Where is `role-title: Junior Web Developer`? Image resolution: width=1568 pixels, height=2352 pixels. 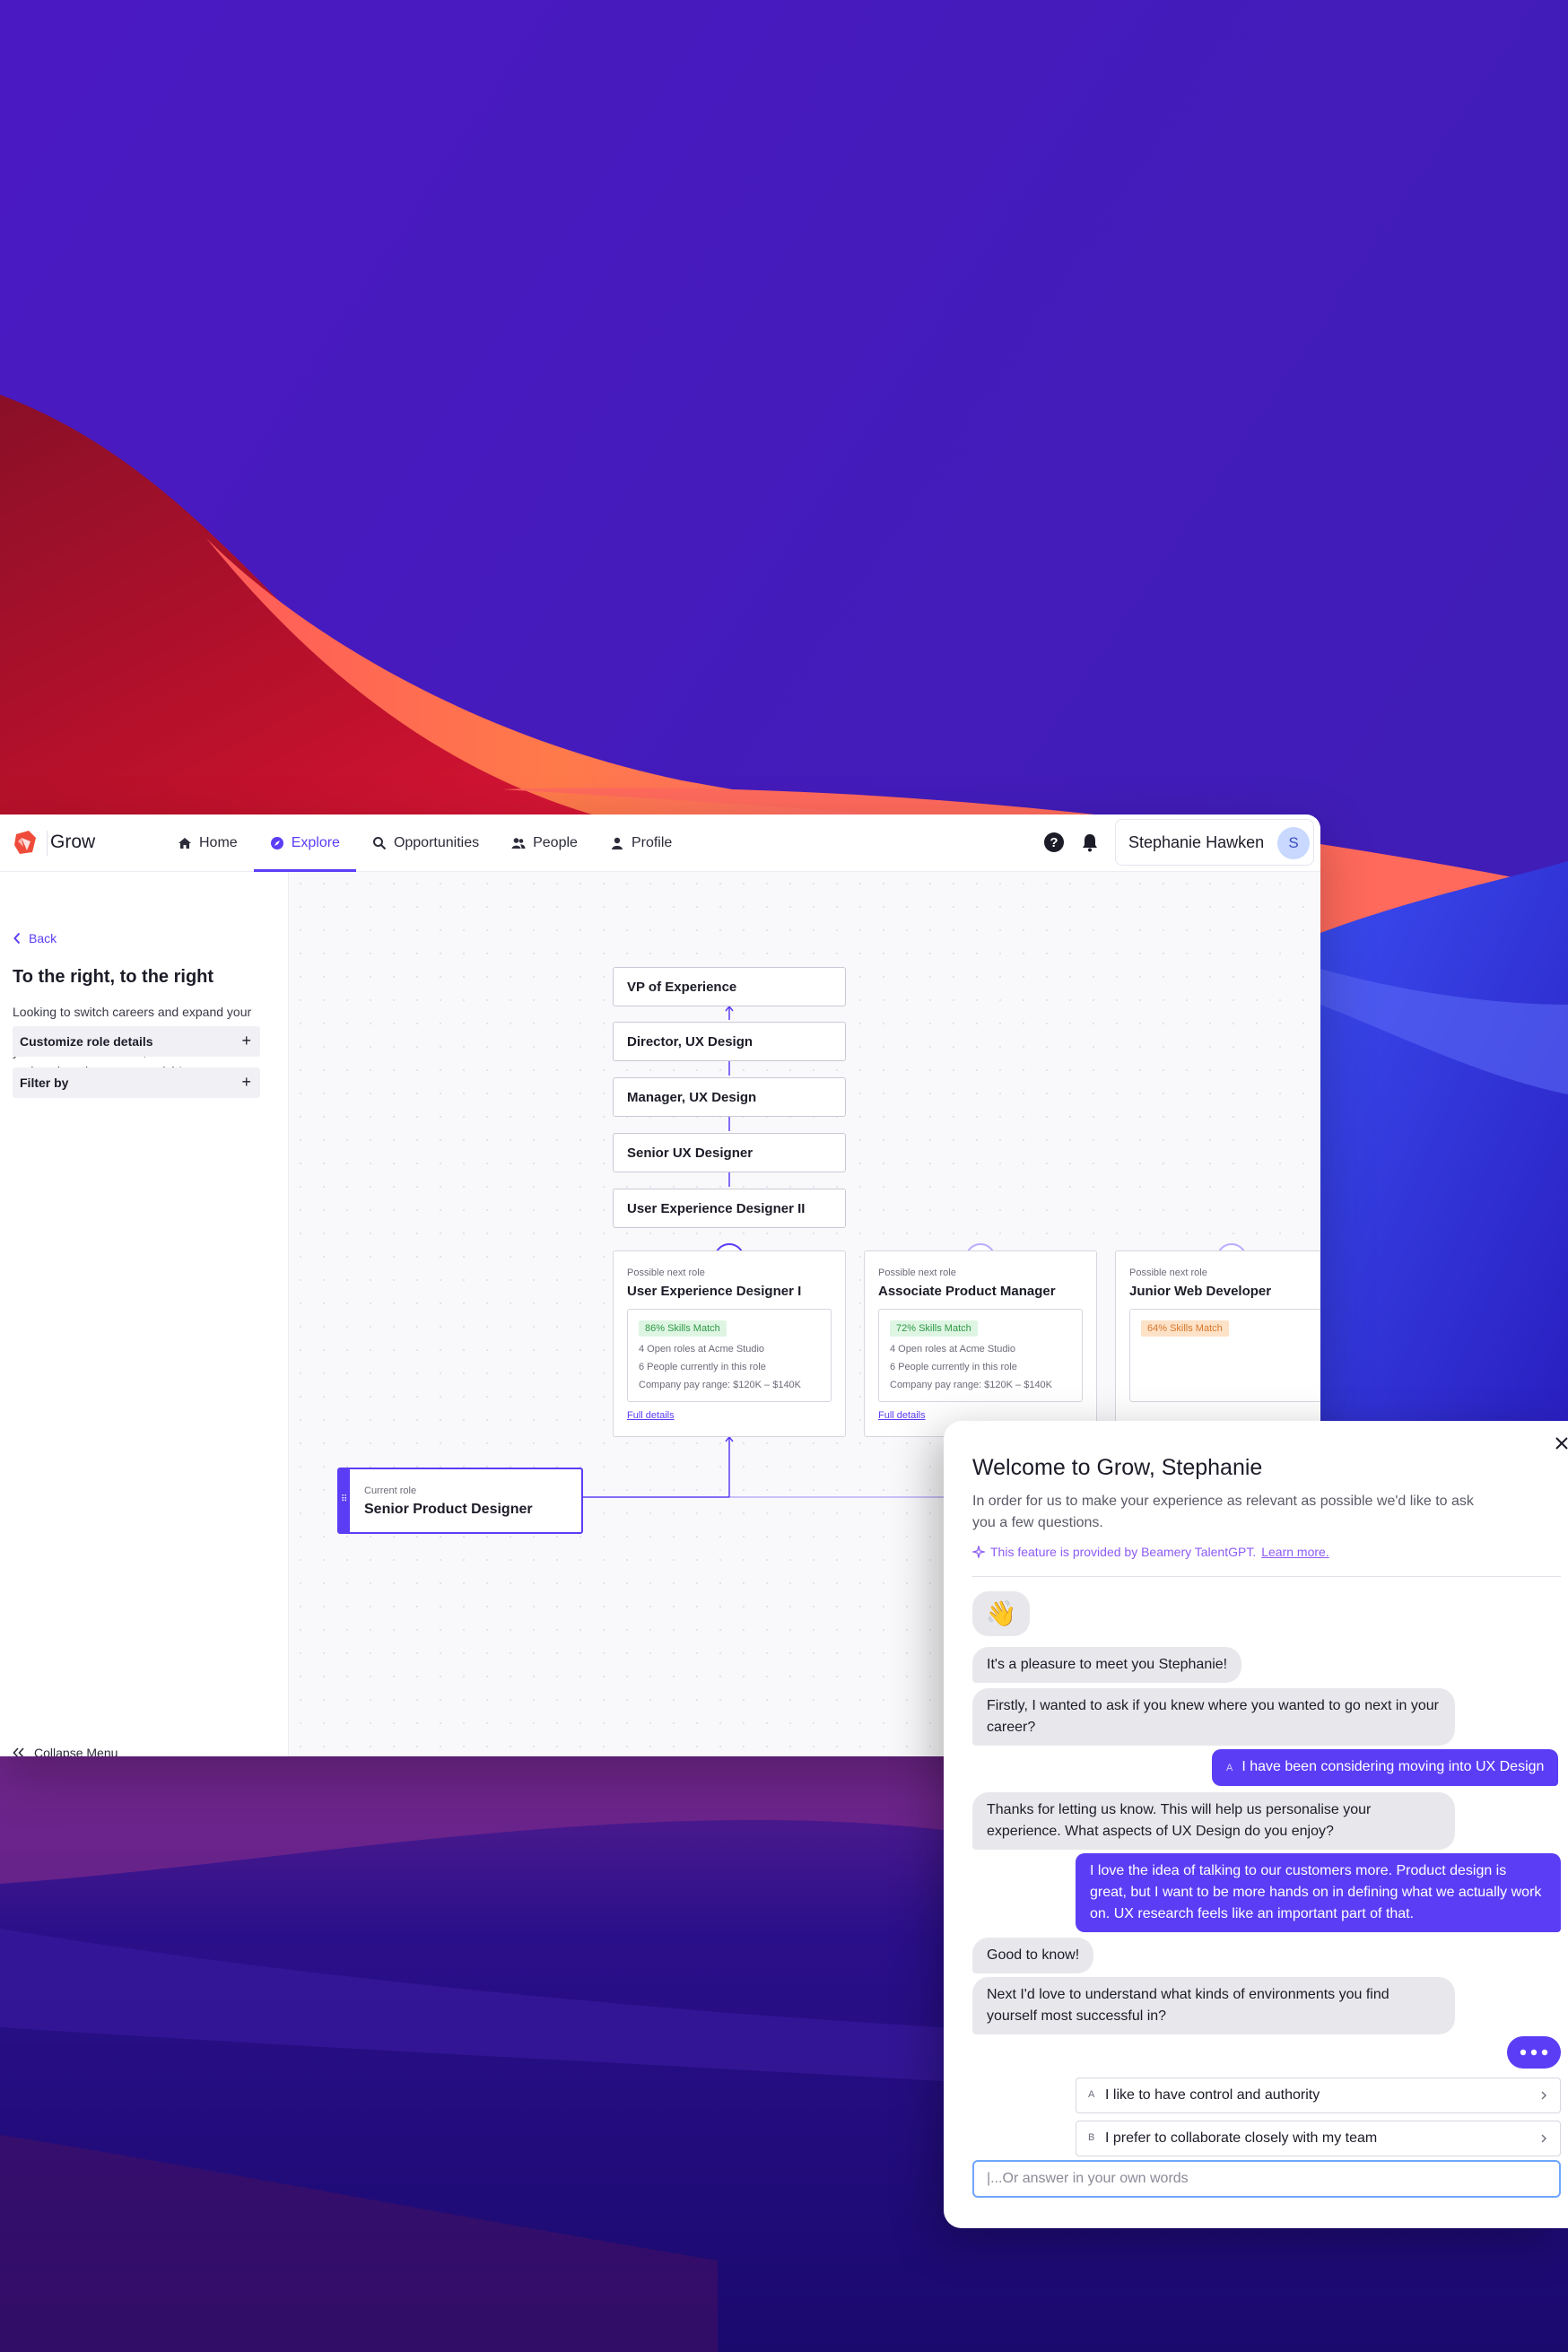
role-title: Junior Web Developer is located at coordinates (1201, 1291).